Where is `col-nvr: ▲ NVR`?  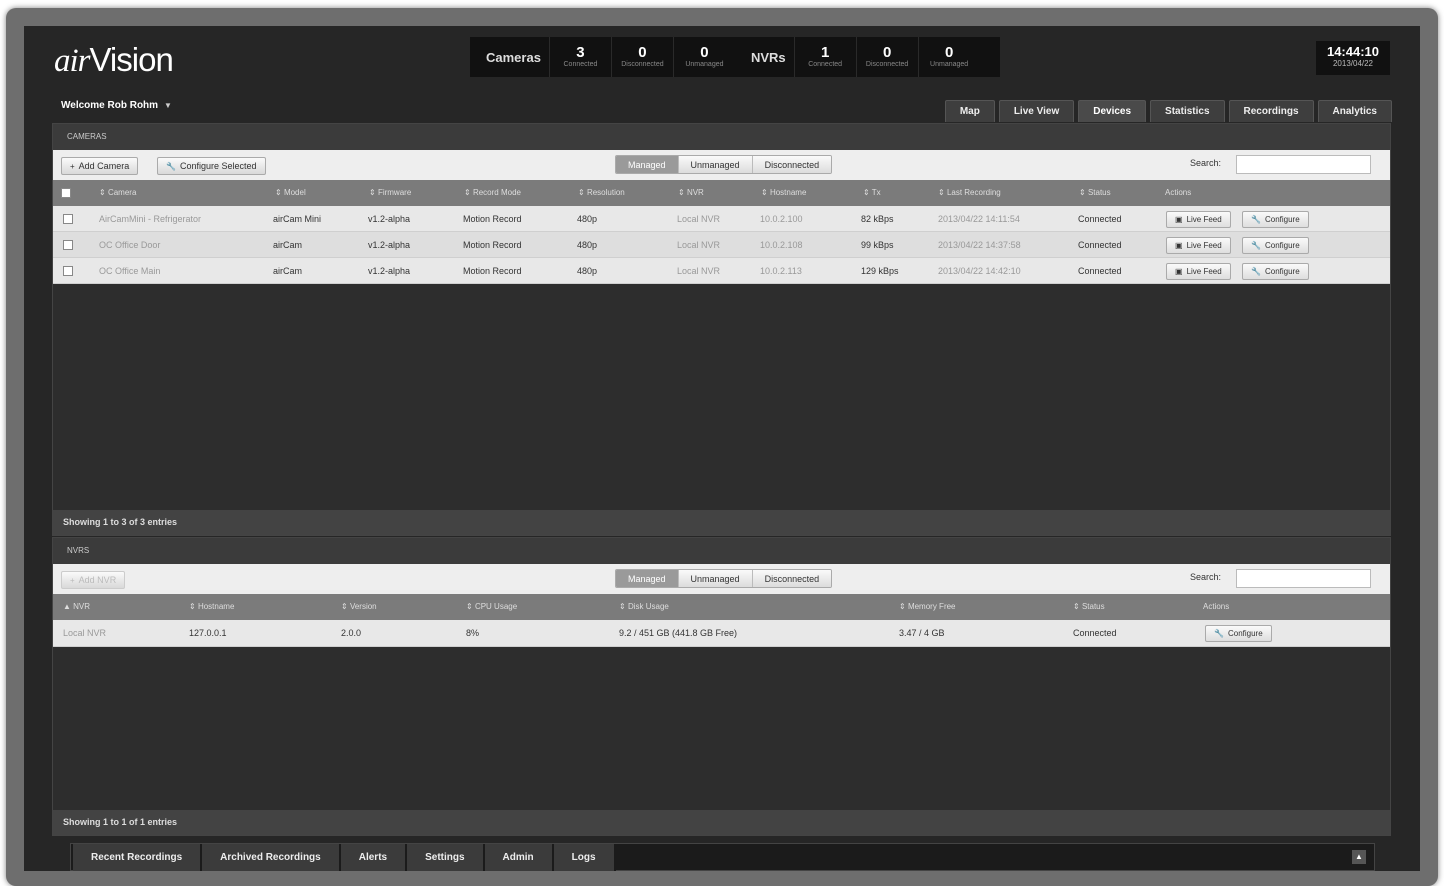 col-nvr: ▲ NVR is located at coordinates (76, 607).